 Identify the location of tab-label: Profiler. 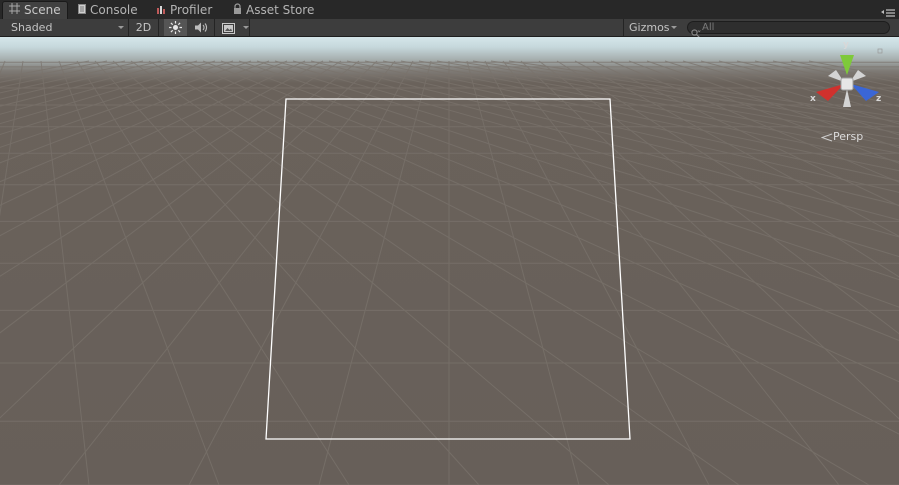
(191, 10).